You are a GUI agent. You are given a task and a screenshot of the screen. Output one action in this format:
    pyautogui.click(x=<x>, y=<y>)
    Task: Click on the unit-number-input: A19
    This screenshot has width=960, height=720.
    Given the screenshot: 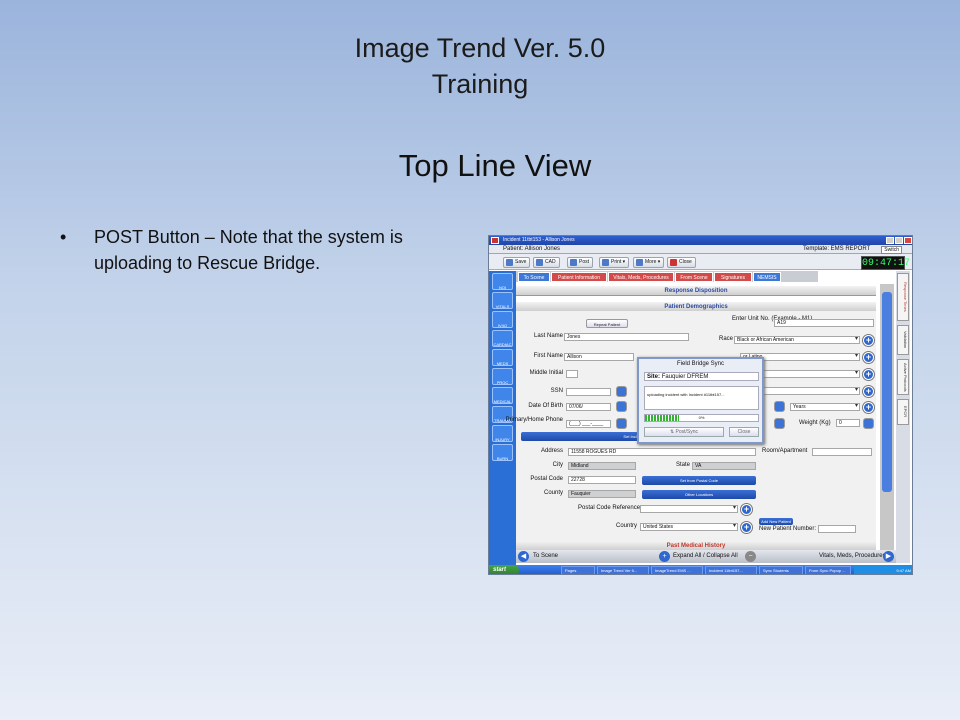 What is the action you would take?
    pyautogui.click(x=824, y=323)
    